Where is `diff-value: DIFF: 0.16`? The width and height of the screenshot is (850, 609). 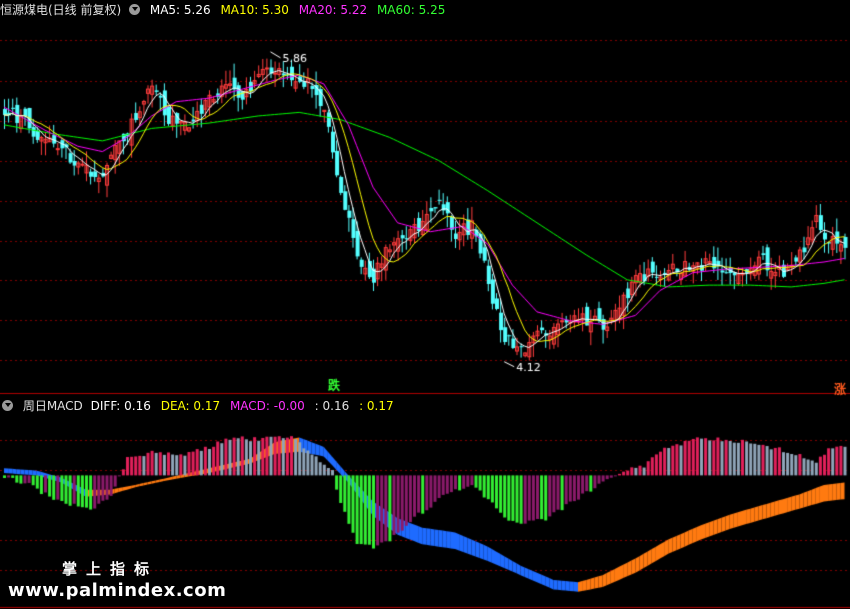 diff-value: DIFF: 0.16 is located at coordinates (120, 406).